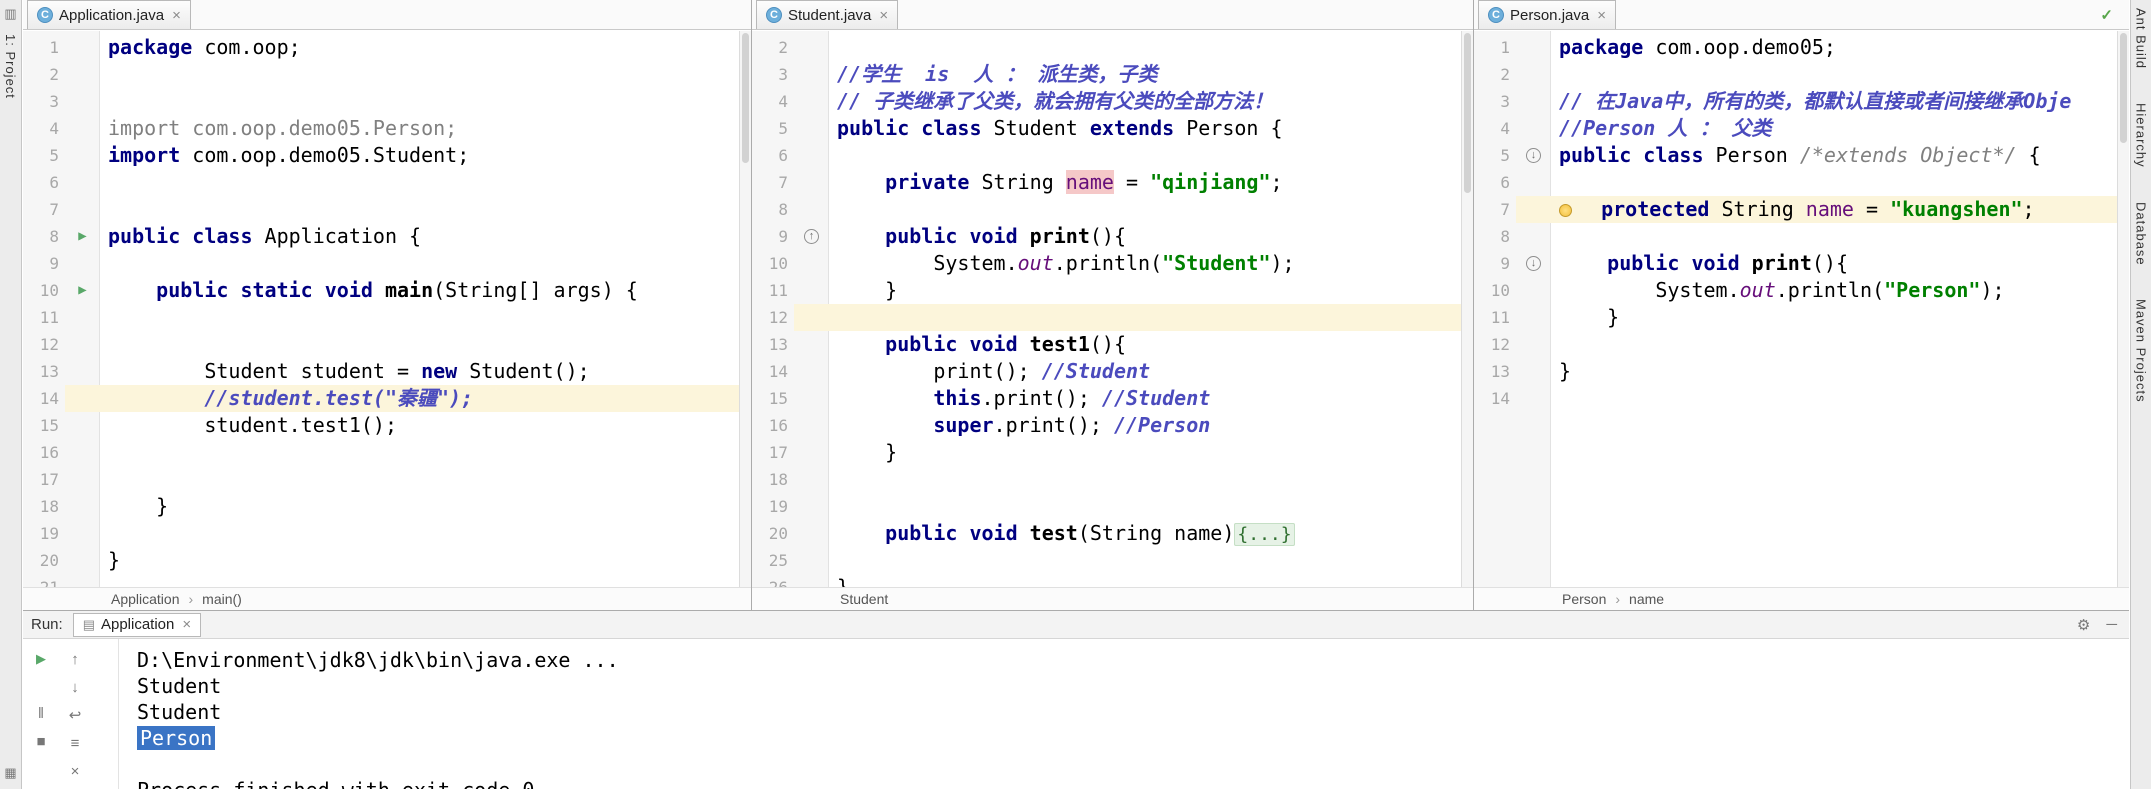 Image resolution: width=2151 pixels, height=789 pixels. What do you see at coordinates (75, 771) in the screenshot?
I see `clear-console-icon: ×` at bounding box center [75, 771].